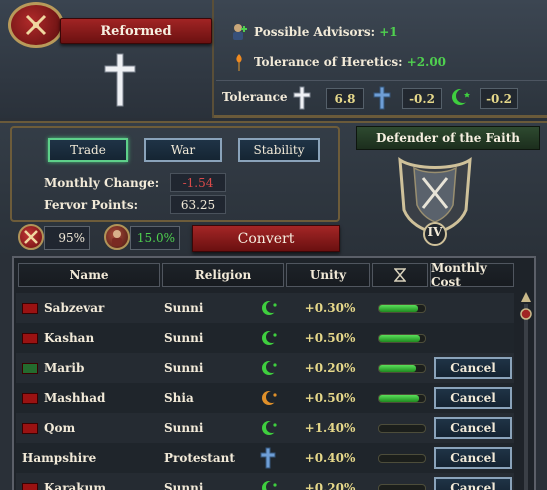 Image resolution: width=547 pixels, height=490 pixels. Describe the element at coordinates (330, 308) in the screenshot. I see `unity-cell: +0.30%` at that location.